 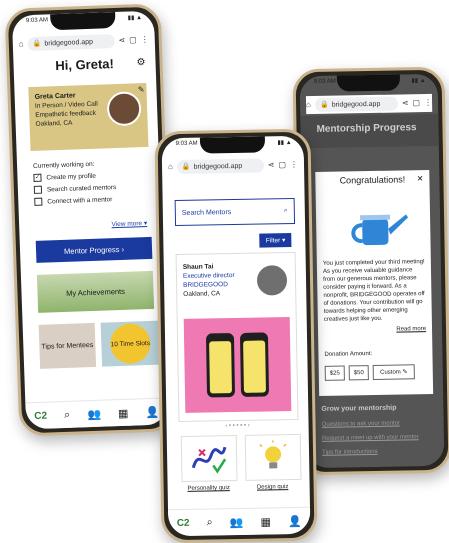 I want to click on portfolio-image, so click(x=237, y=365).